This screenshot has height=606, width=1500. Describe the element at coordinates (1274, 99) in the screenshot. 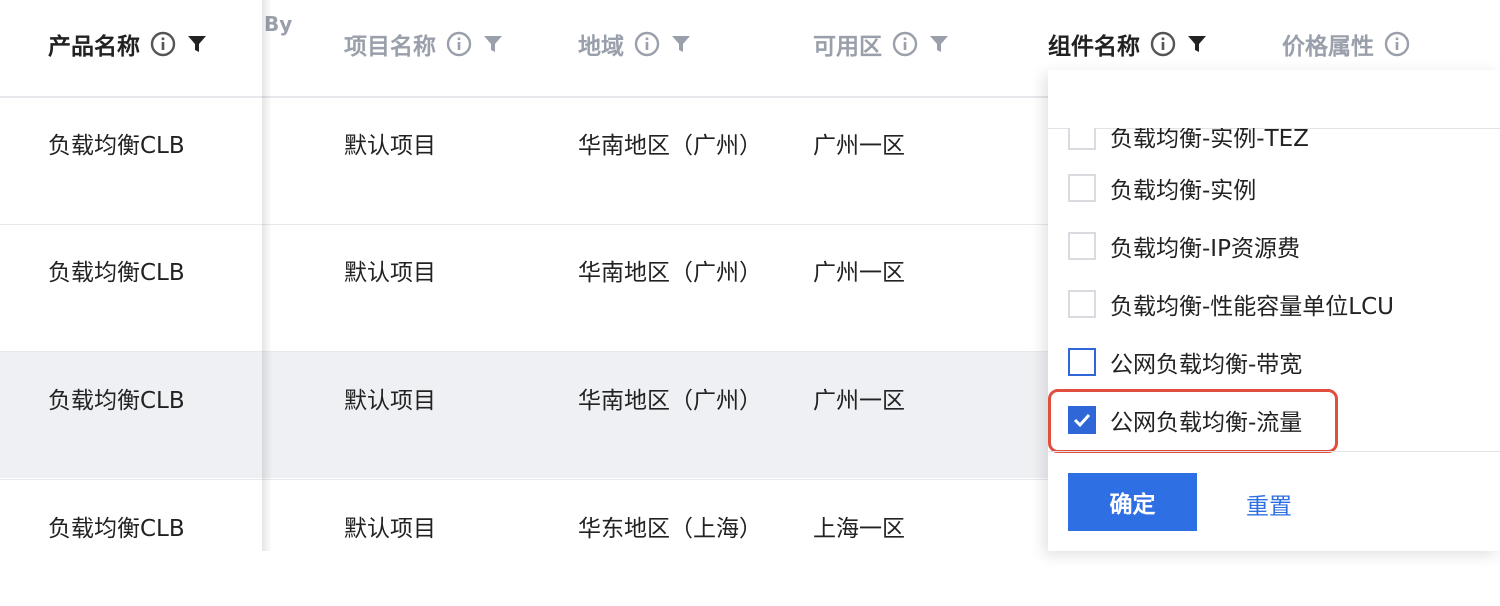

I see `filter-search-input` at that location.